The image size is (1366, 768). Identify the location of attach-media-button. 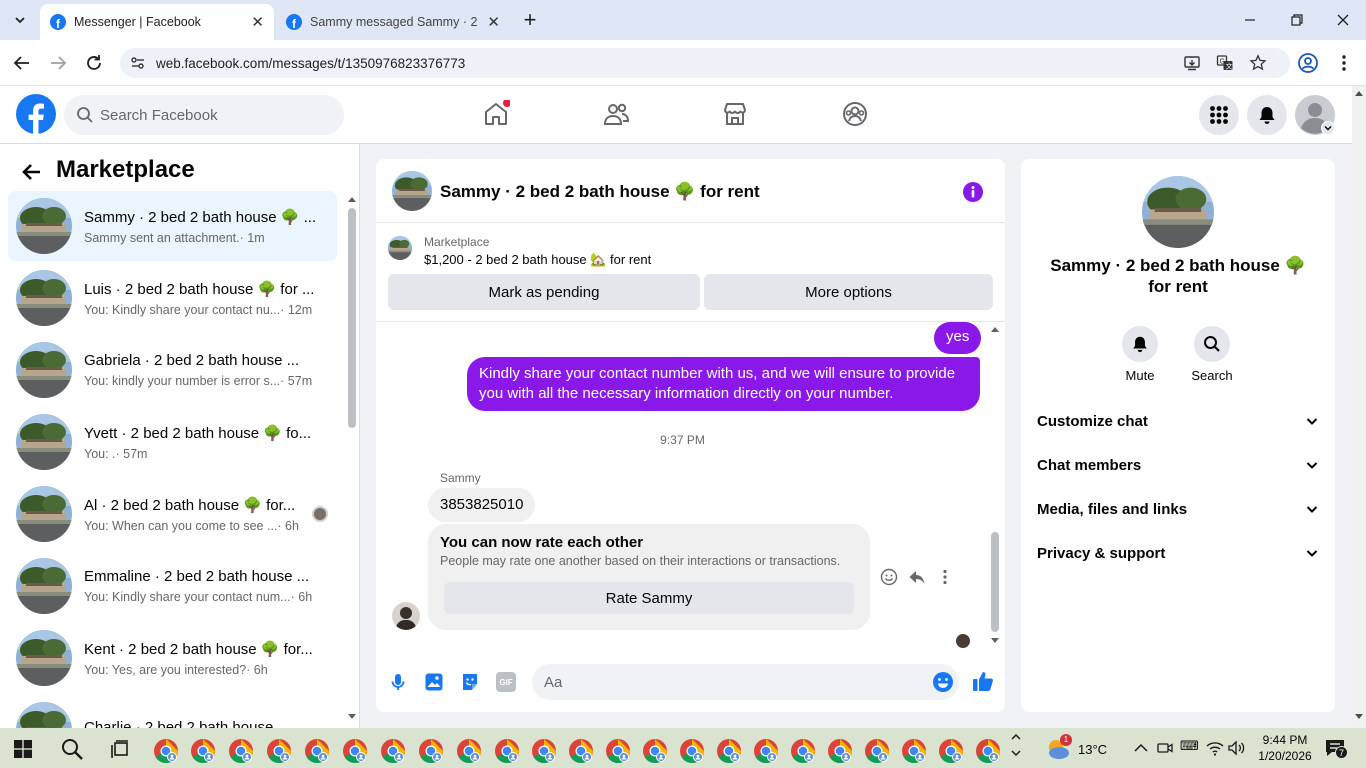
(434, 682).